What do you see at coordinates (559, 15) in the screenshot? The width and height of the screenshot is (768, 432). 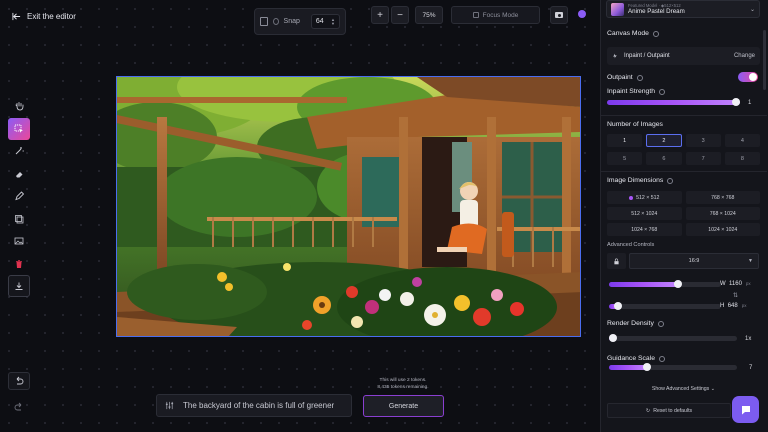 I see `screenshot-button` at bounding box center [559, 15].